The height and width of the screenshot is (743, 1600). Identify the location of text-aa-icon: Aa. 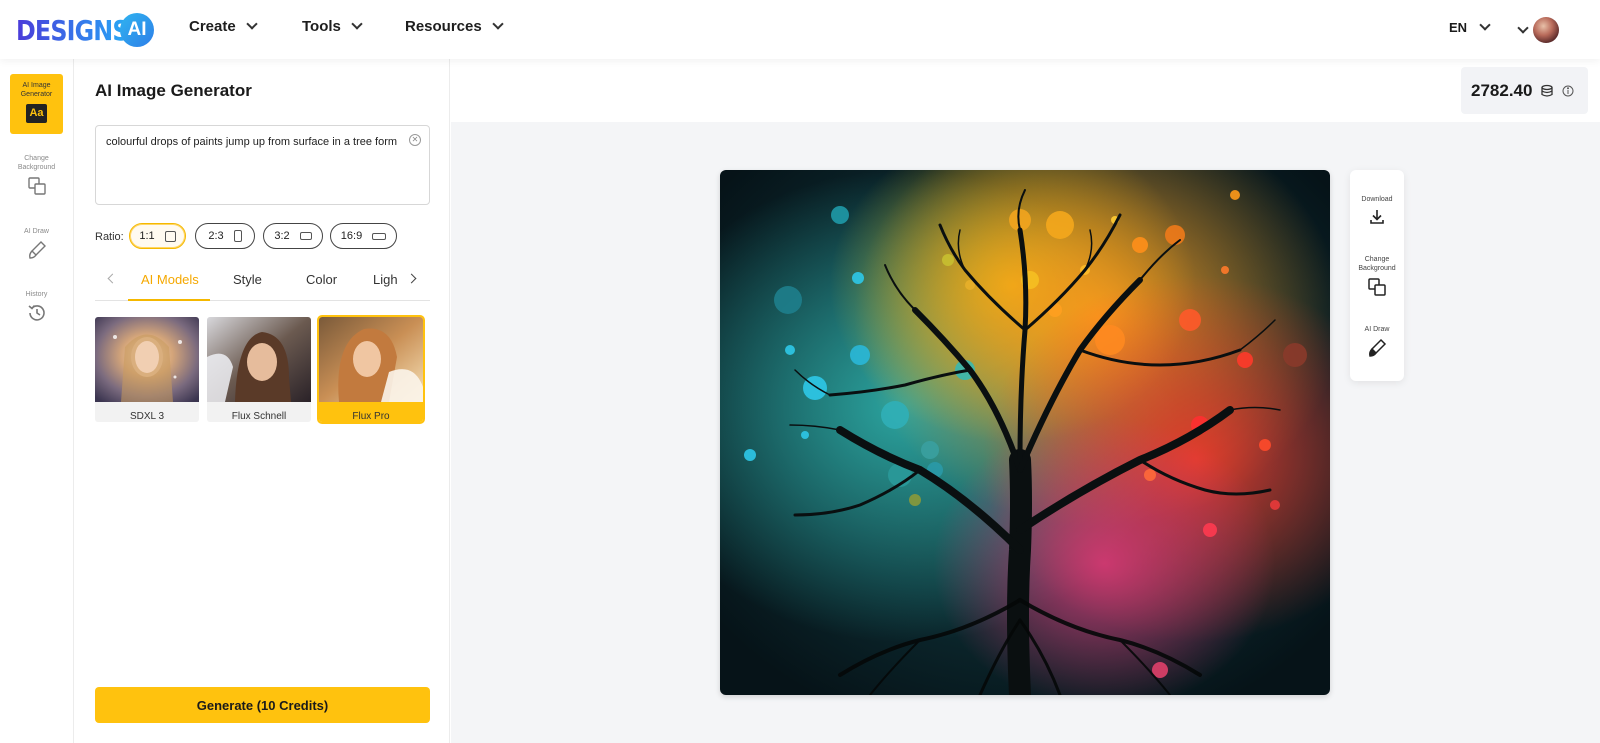
(36, 113).